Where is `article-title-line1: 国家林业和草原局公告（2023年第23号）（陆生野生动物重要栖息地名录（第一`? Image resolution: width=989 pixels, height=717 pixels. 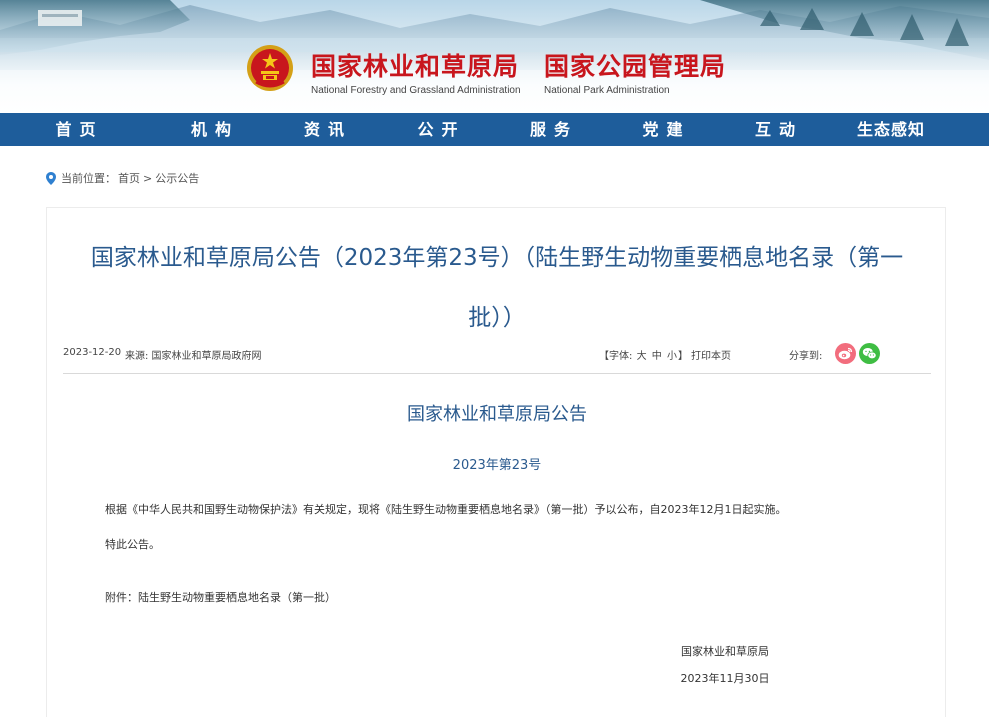
article-title-line1: 国家林业和草原局公告（2023年第23号）（陆生野生动物重要栖息地名录（第一 is located at coordinates (497, 258).